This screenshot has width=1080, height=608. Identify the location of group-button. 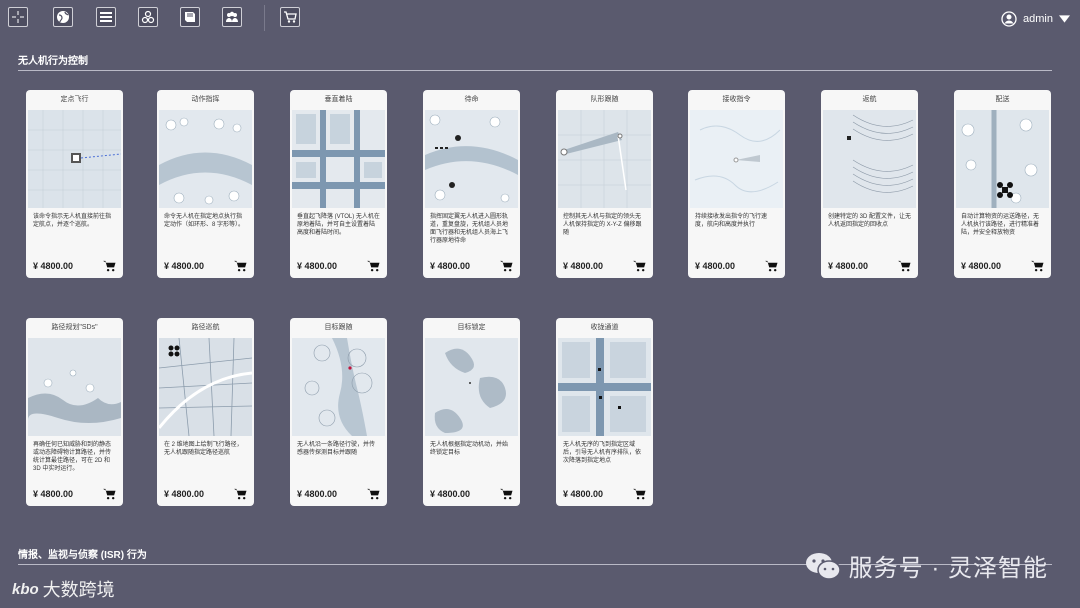
(148, 17).